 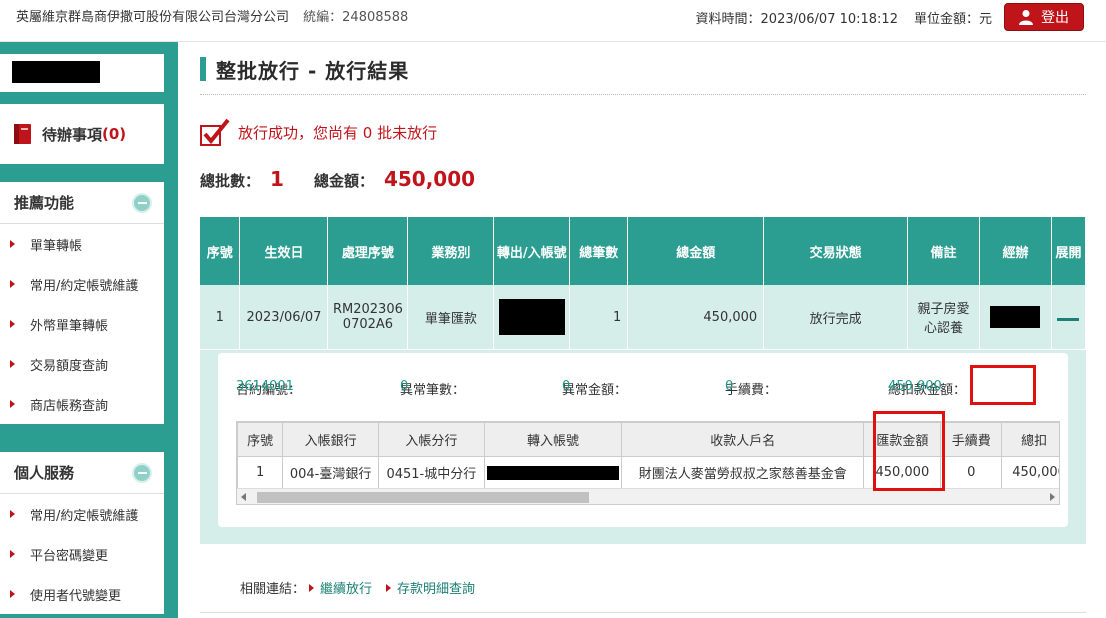 I want to click on data-time: 資料時間：2023/06/07 10:18:12, so click(x=796, y=19).